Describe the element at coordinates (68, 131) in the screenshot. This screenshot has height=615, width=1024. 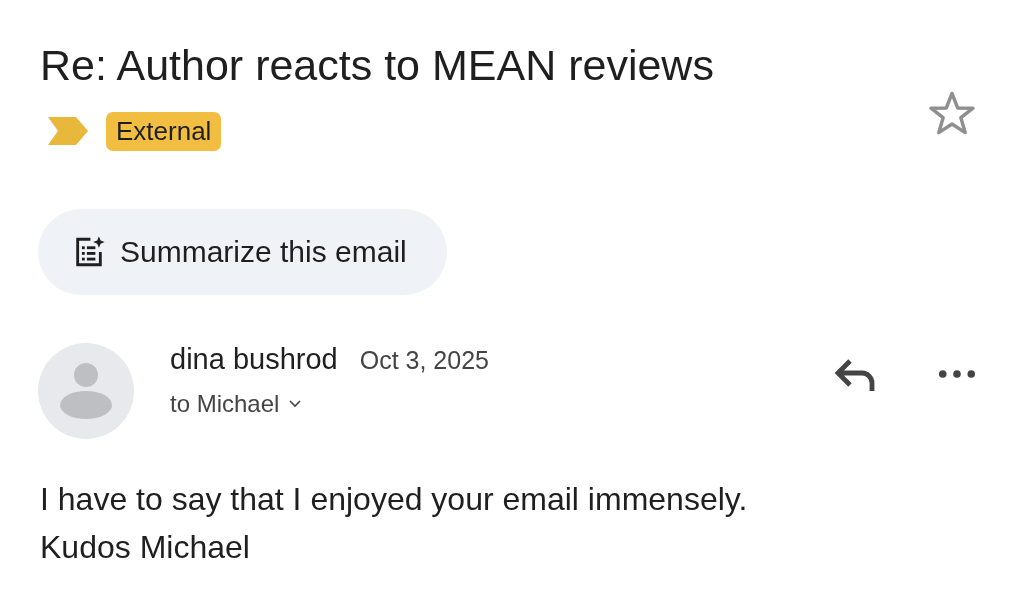
I see `importance-marker-icon` at that location.